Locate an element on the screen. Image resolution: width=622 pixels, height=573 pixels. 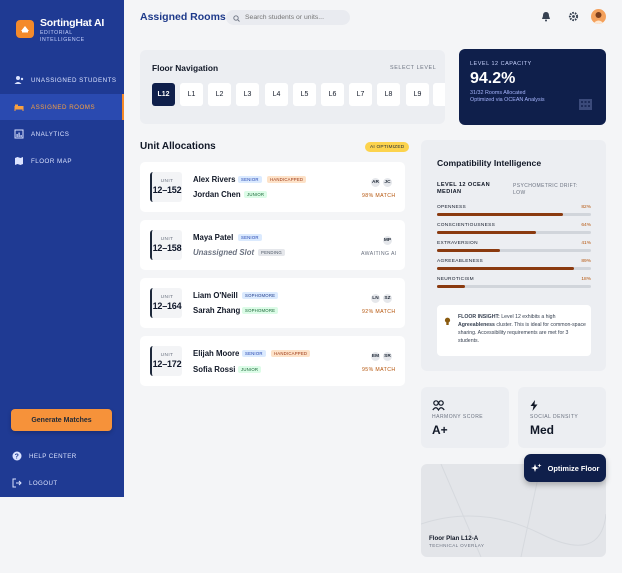
avatar is located at coordinates (598, 16).